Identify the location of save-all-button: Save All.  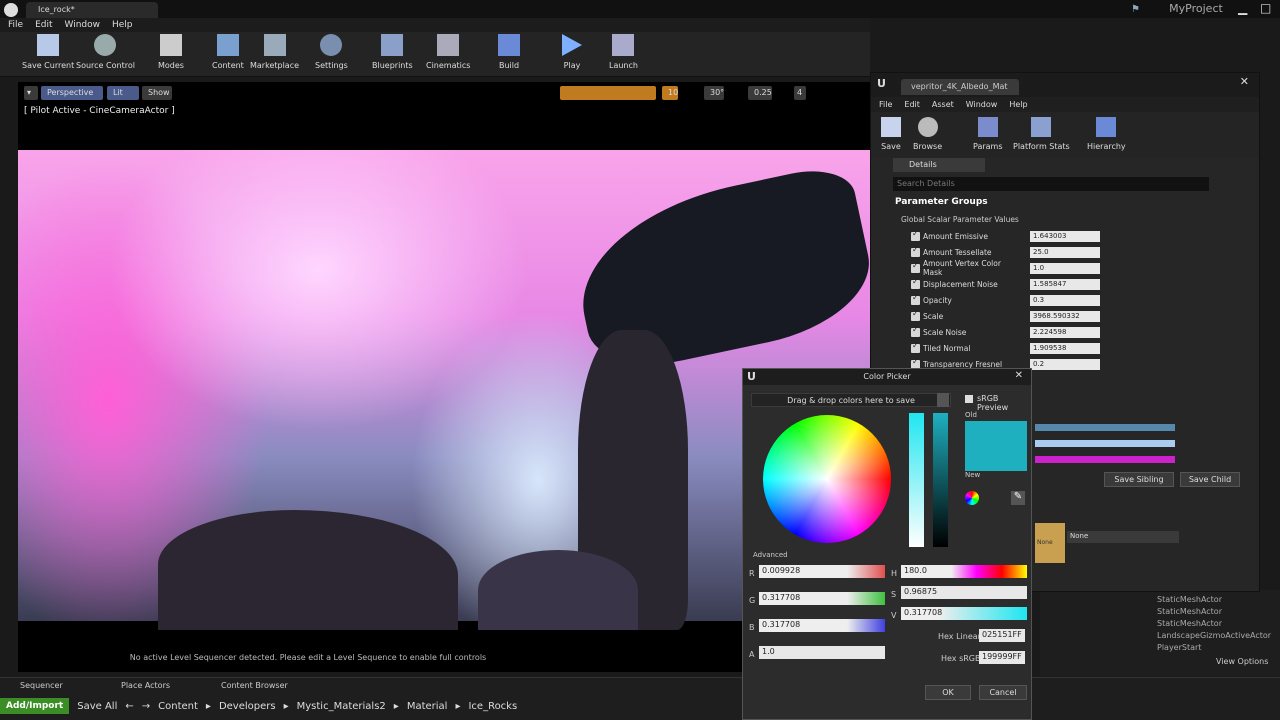
(97, 706).